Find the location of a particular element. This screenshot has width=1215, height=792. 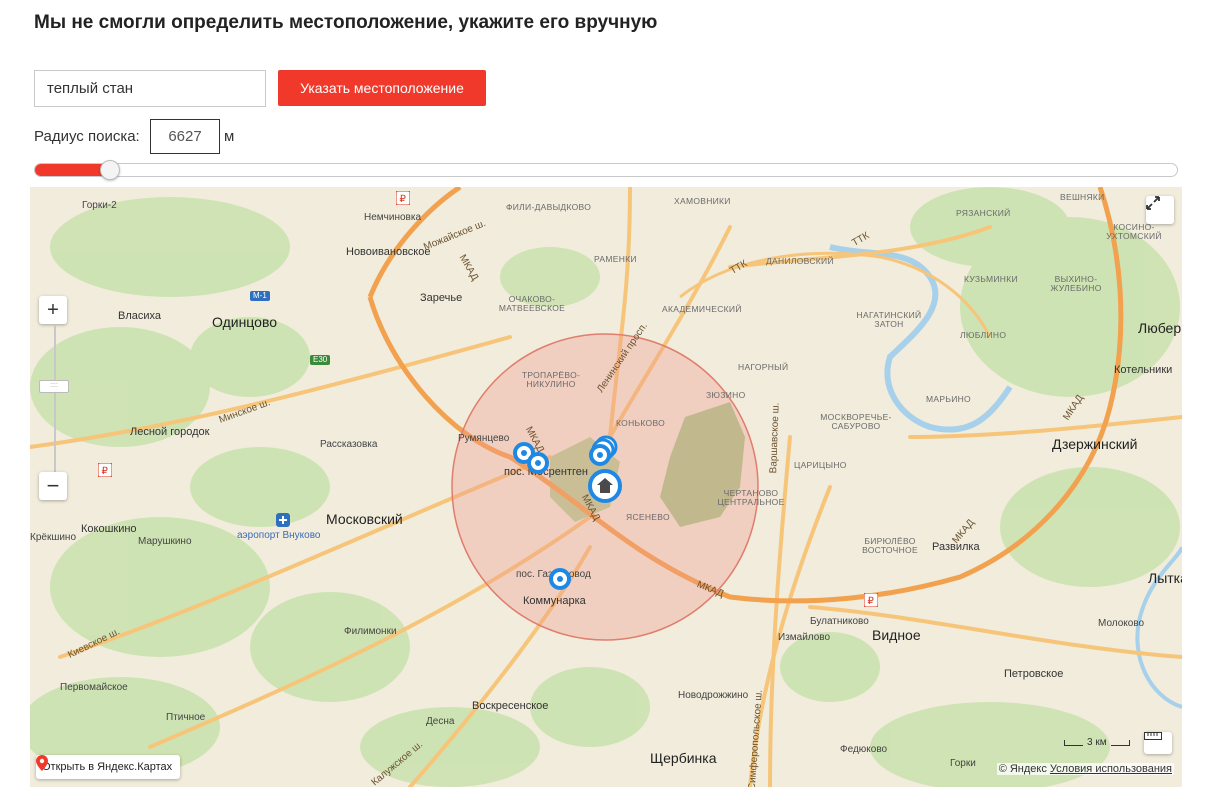

home-marker-icon is located at coordinates (606, 487).